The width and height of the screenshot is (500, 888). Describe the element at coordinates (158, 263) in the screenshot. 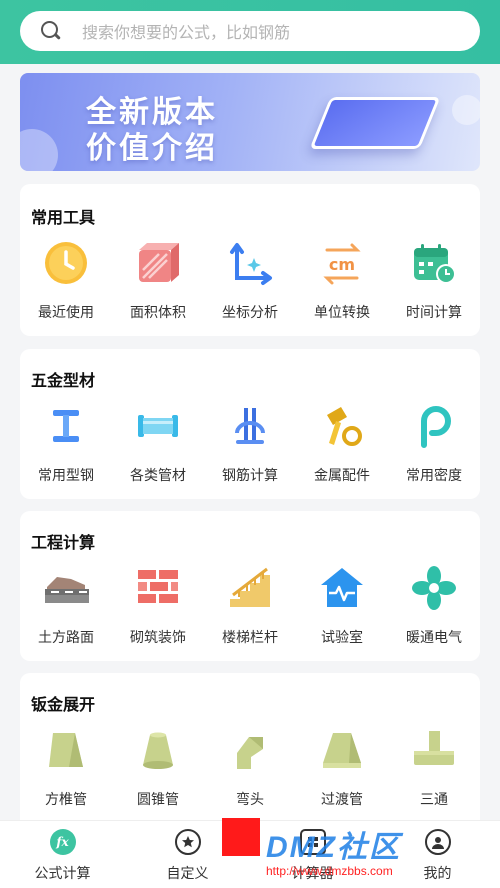

I see `cube-icon` at that location.